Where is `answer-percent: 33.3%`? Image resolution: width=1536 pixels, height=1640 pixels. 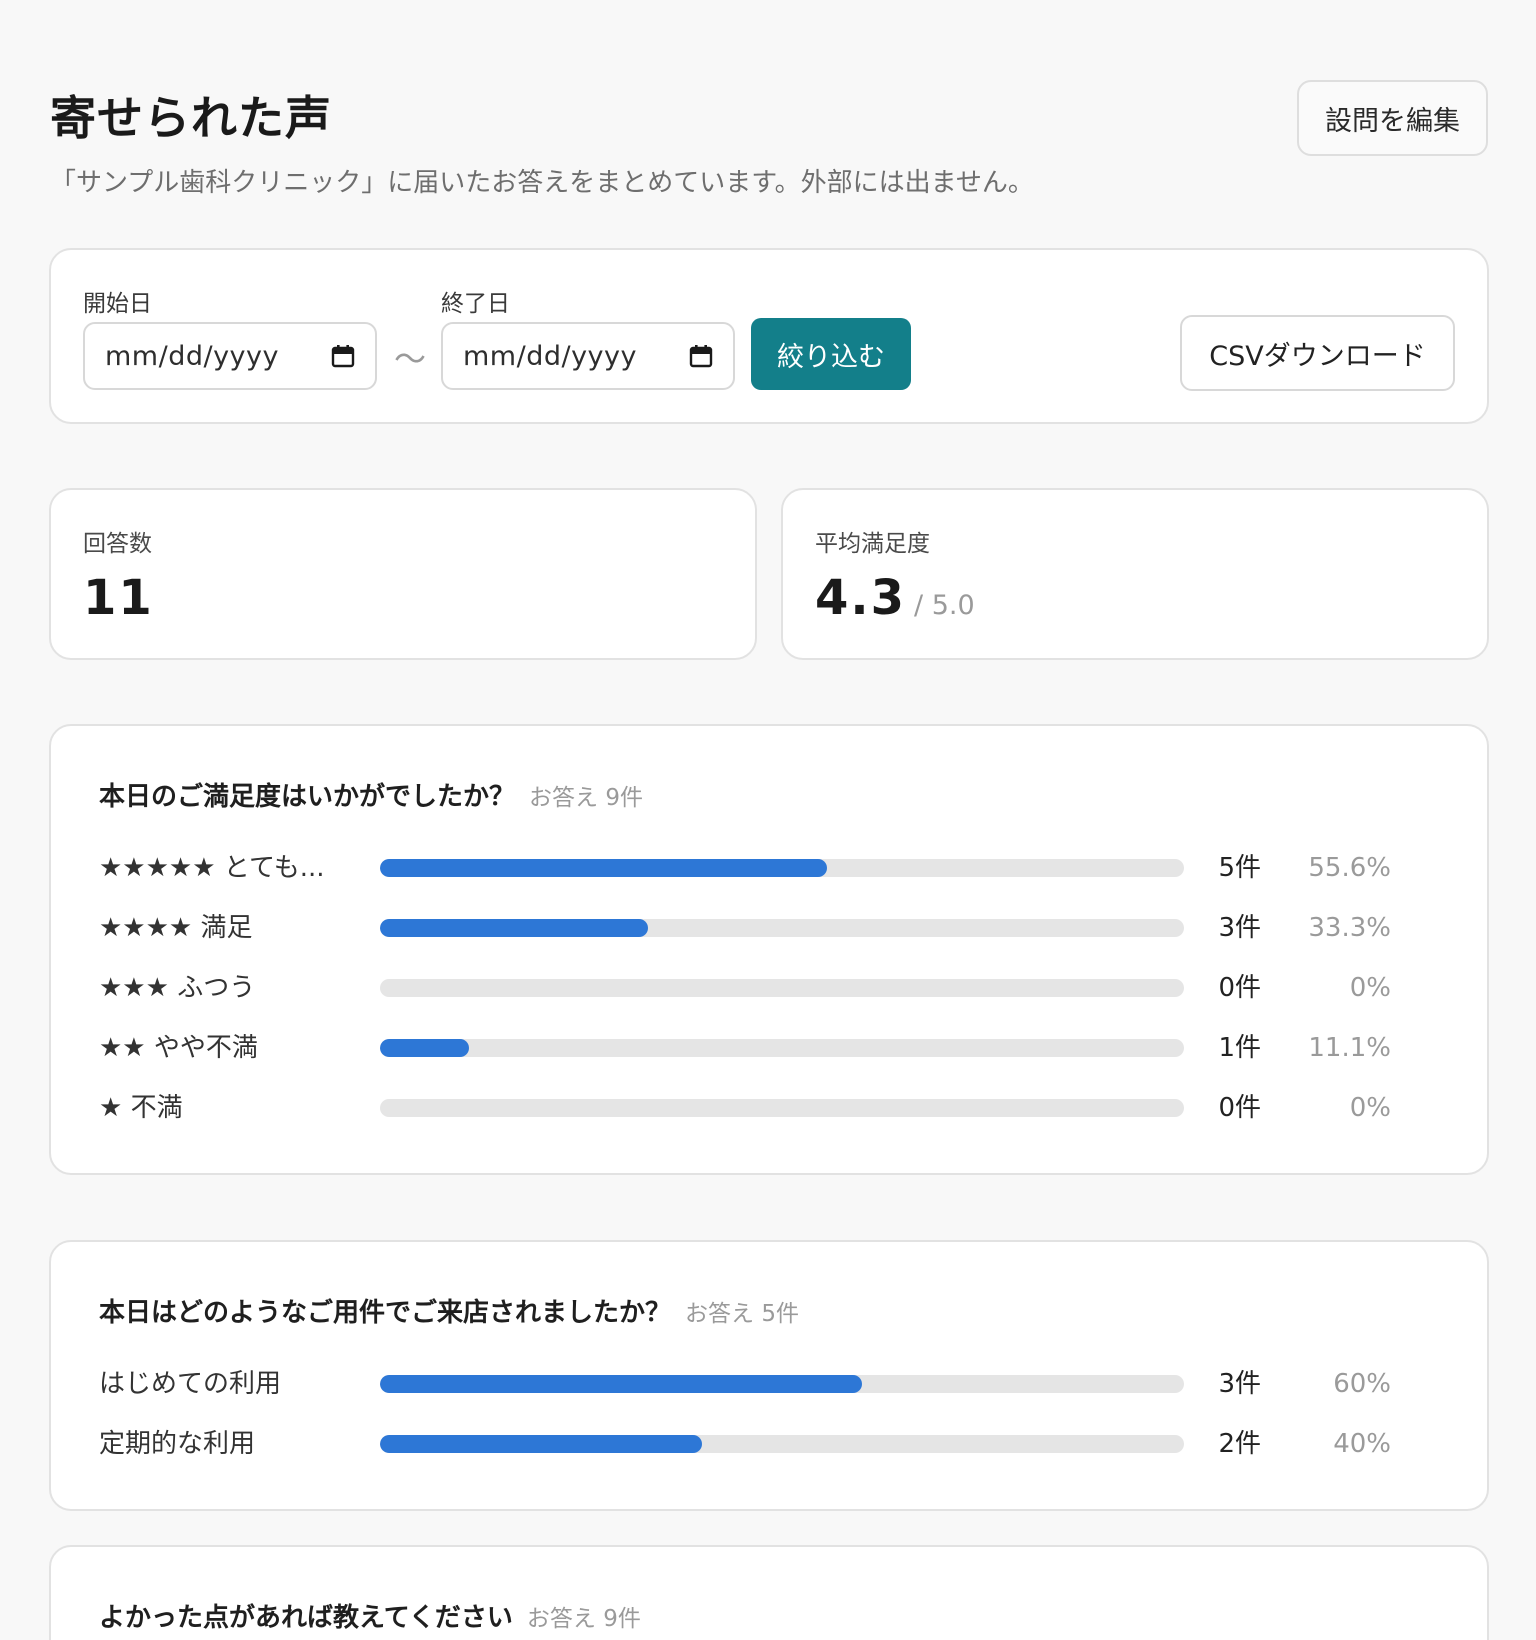 answer-percent: 33.3% is located at coordinates (1349, 928).